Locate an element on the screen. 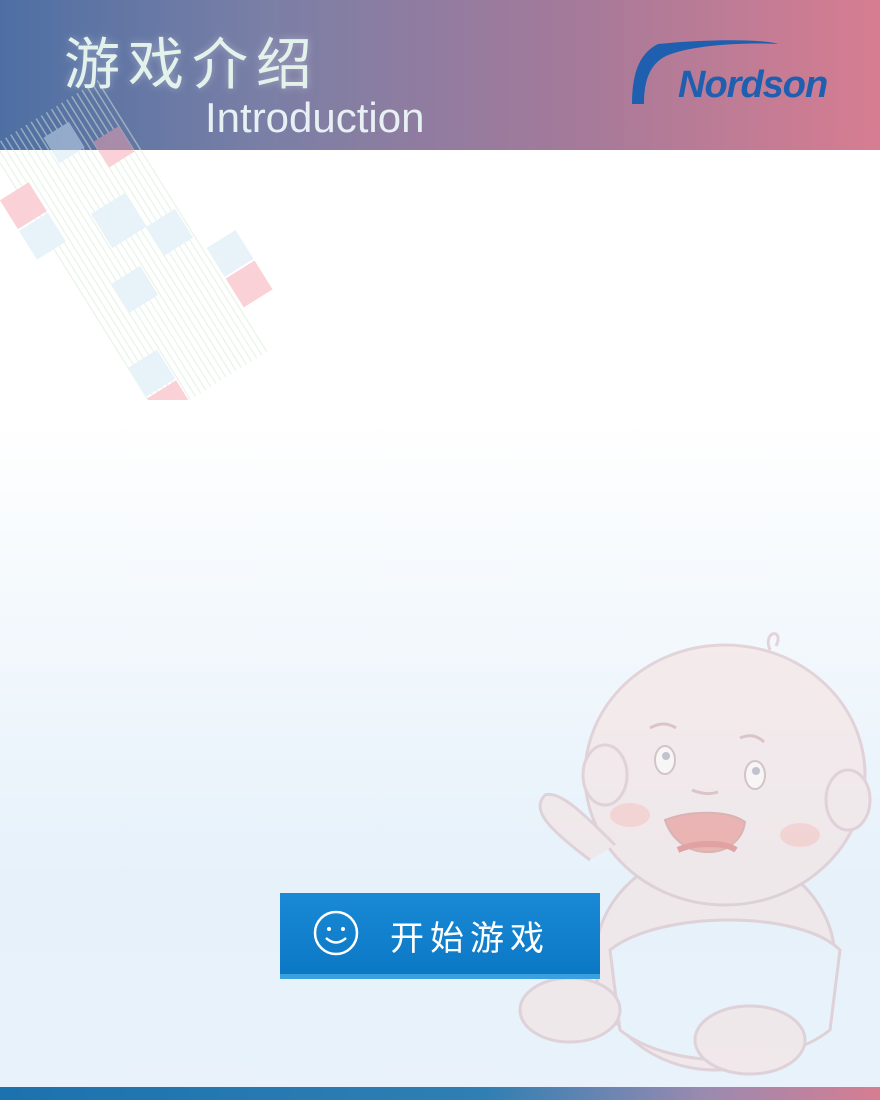 This screenshot has height=1100, width=880. start-game-button: 开始游戏 is located at coordinates (440, 936).